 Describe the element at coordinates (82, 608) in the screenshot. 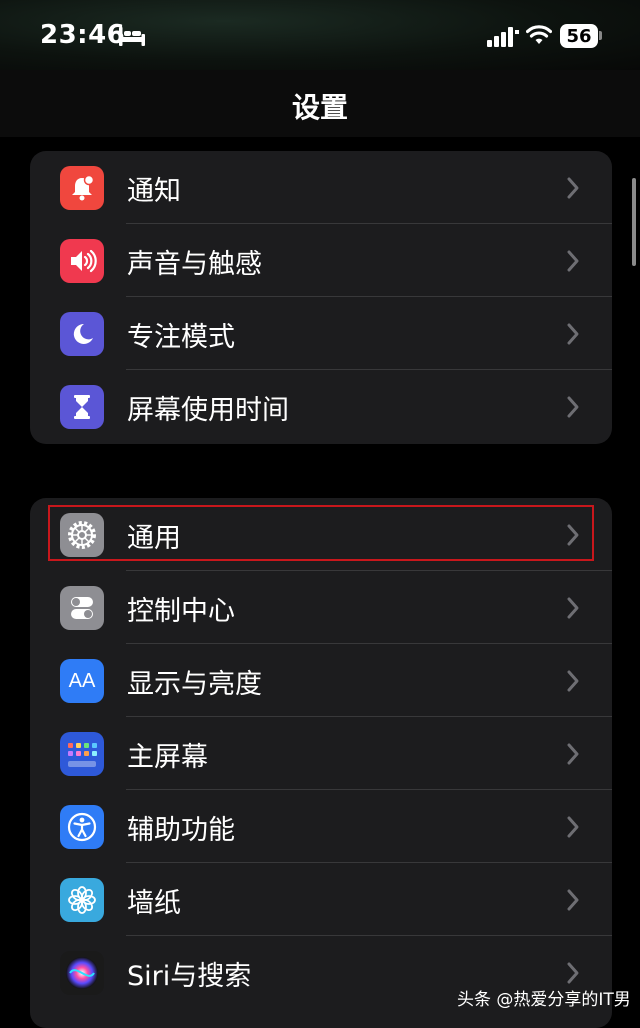

I see `control-center-toggles-icon` at that location.